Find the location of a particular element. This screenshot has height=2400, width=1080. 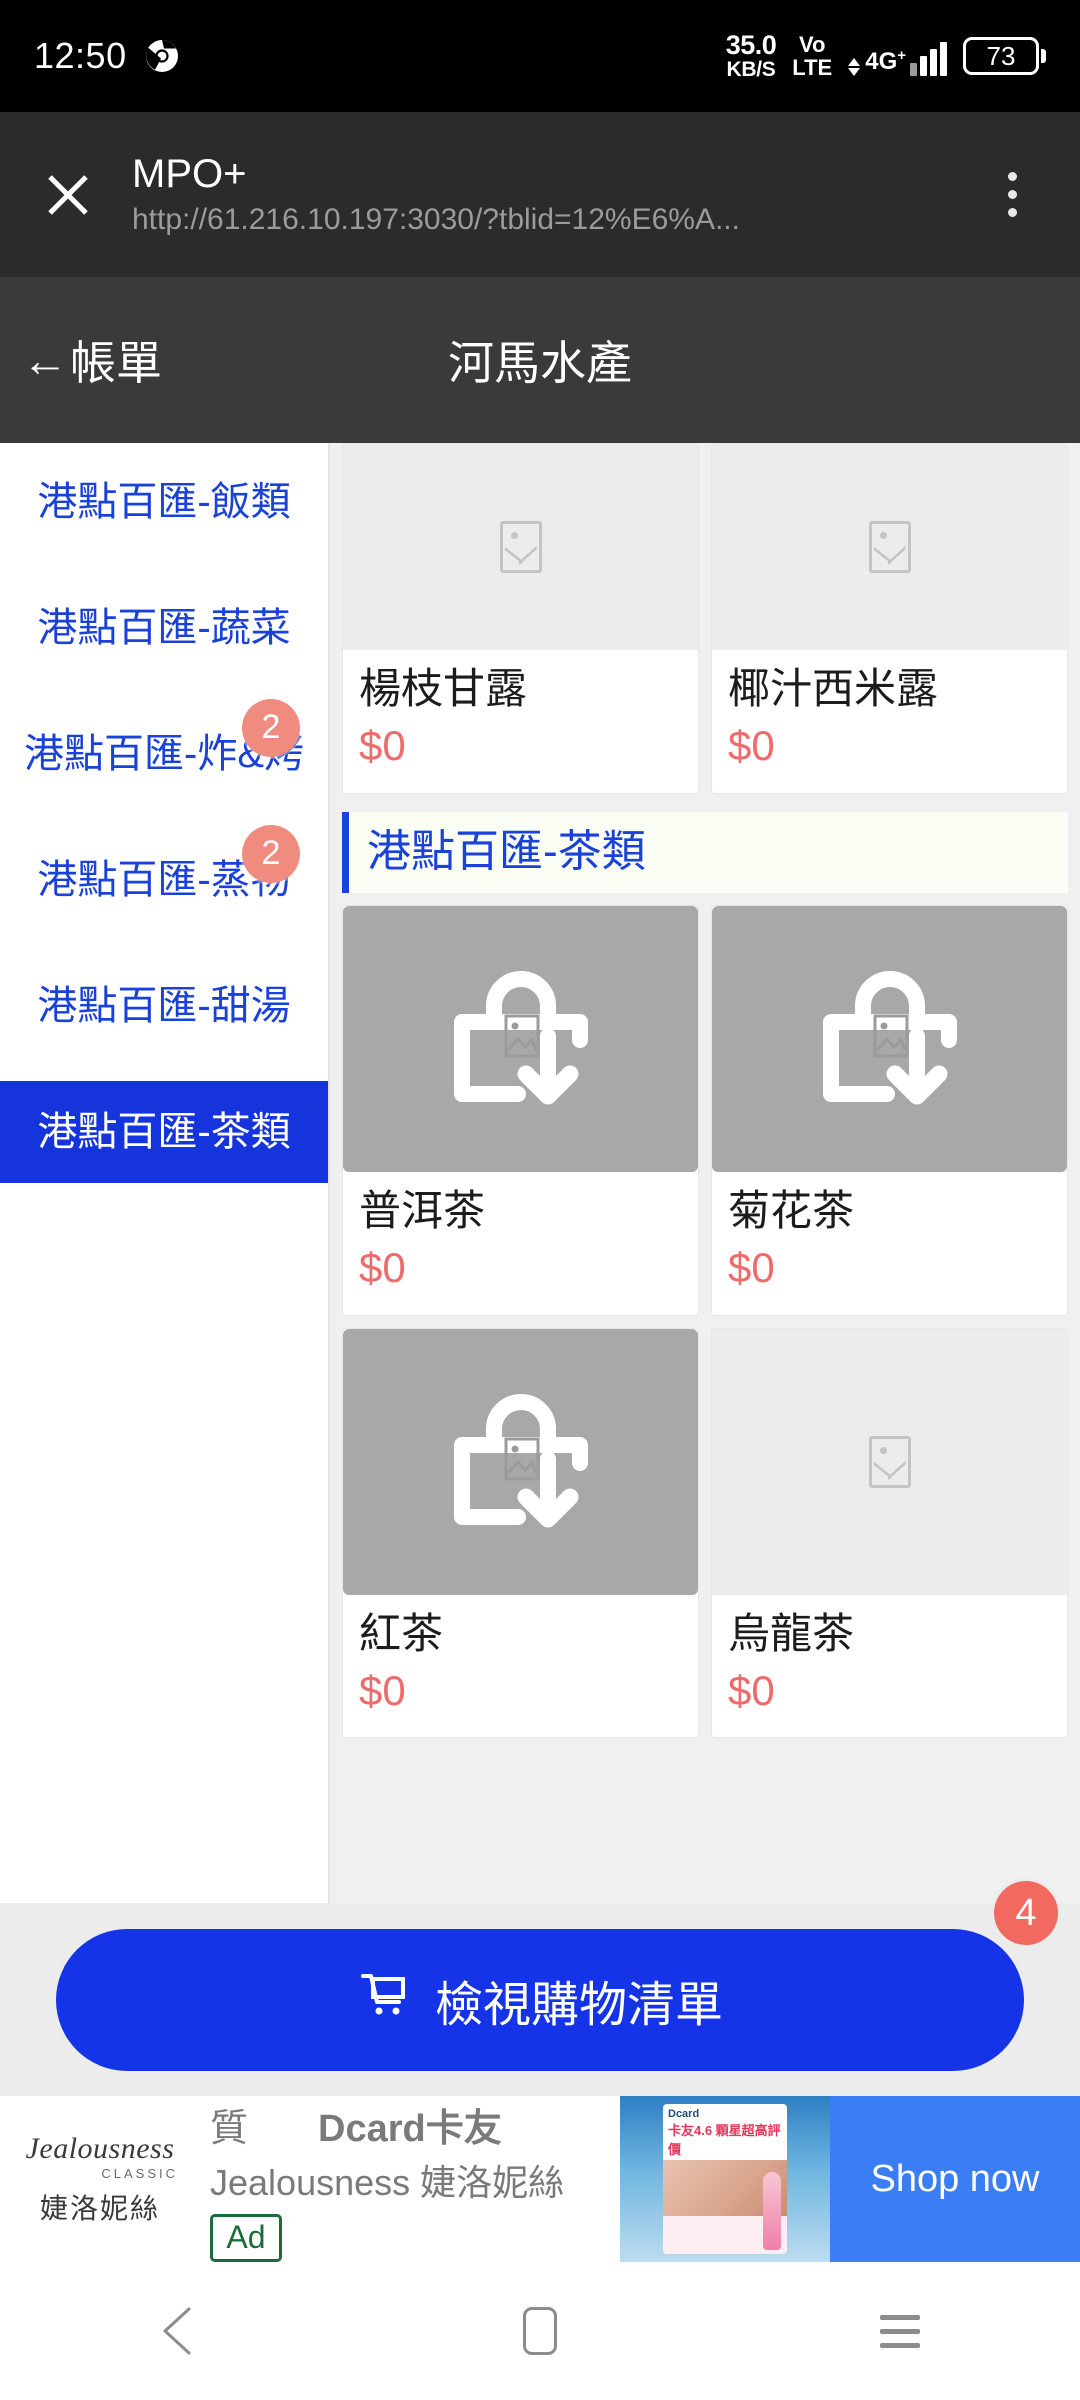

ad-advertiser-logo: Jealousness CLASSIC 婕洛妮絲 is located at coordinates (100, 2179).